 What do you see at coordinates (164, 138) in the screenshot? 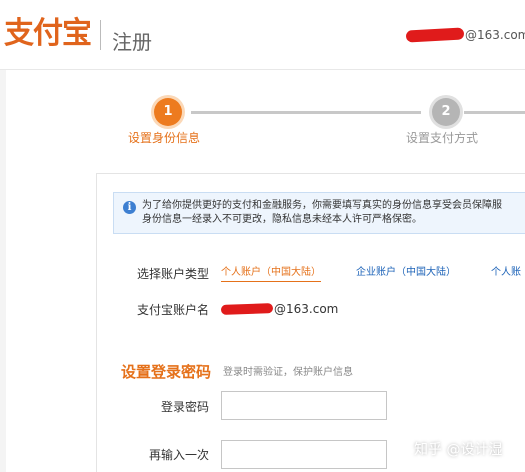
I see `step-1-label: 设置身份信息` at bounding box center [164, 138].